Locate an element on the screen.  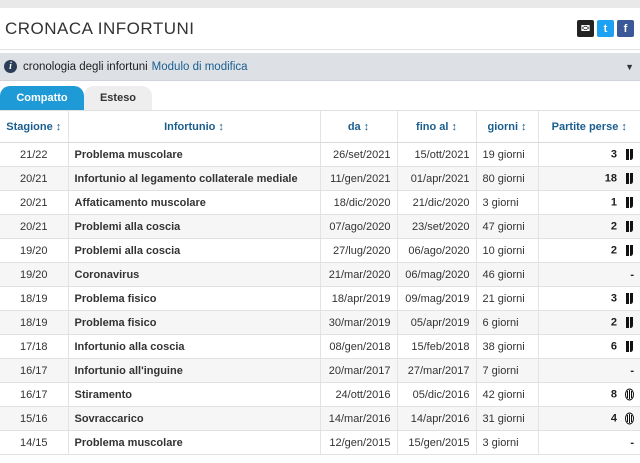
column-header-until: fino al ↕ is located at coordinates (436, 126).